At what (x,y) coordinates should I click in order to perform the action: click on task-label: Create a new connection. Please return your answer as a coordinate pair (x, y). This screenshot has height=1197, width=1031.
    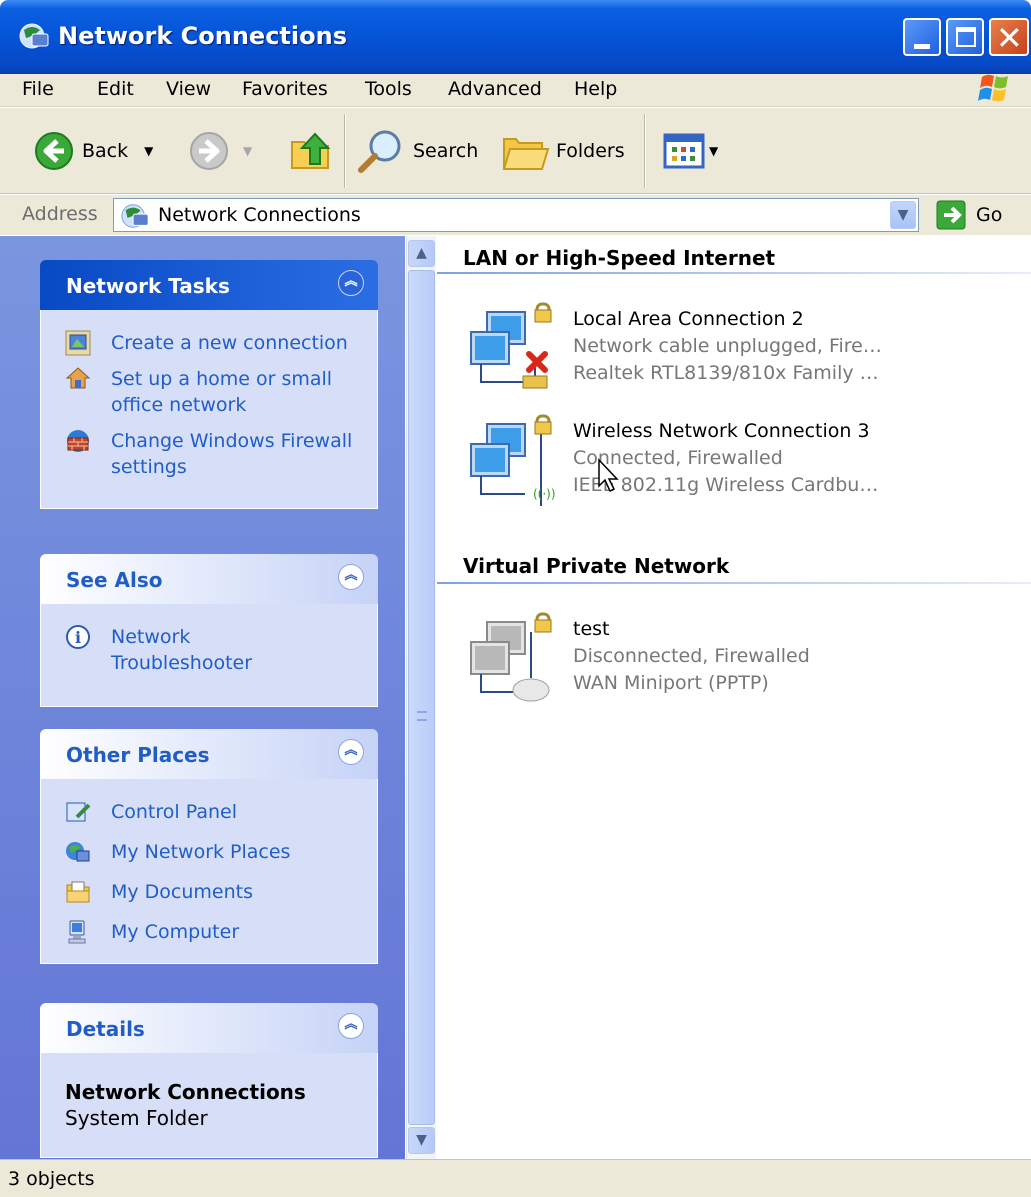
    Looking at the image, I should click on (229, 343).